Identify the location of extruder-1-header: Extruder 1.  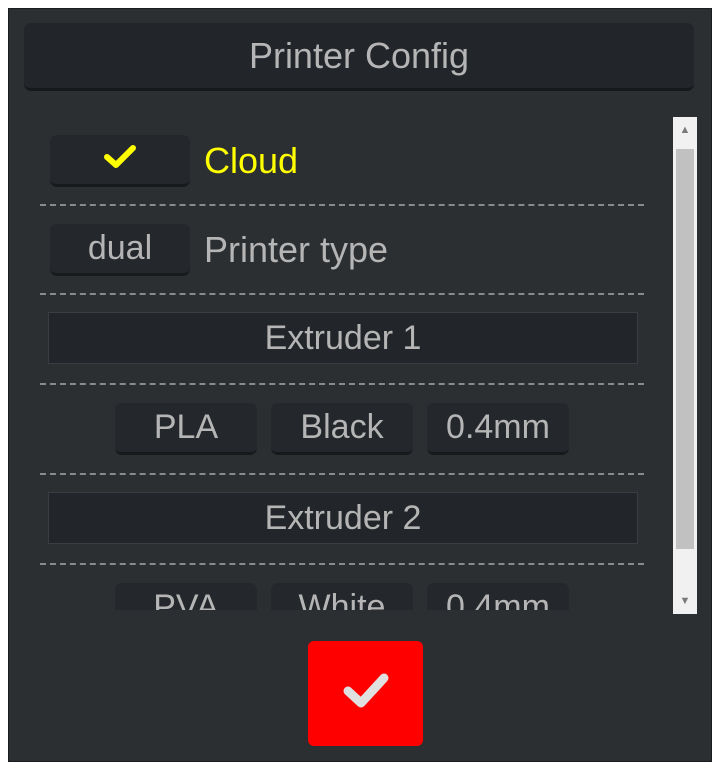
(343, 338).